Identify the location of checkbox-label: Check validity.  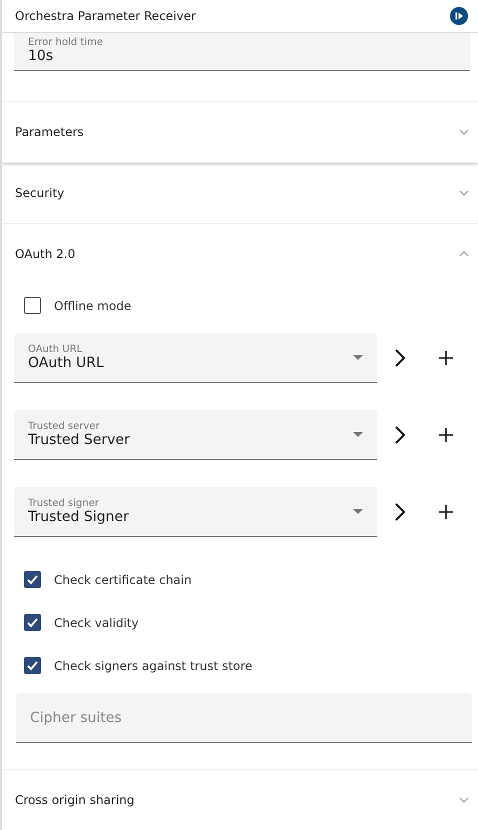
(96, 623).